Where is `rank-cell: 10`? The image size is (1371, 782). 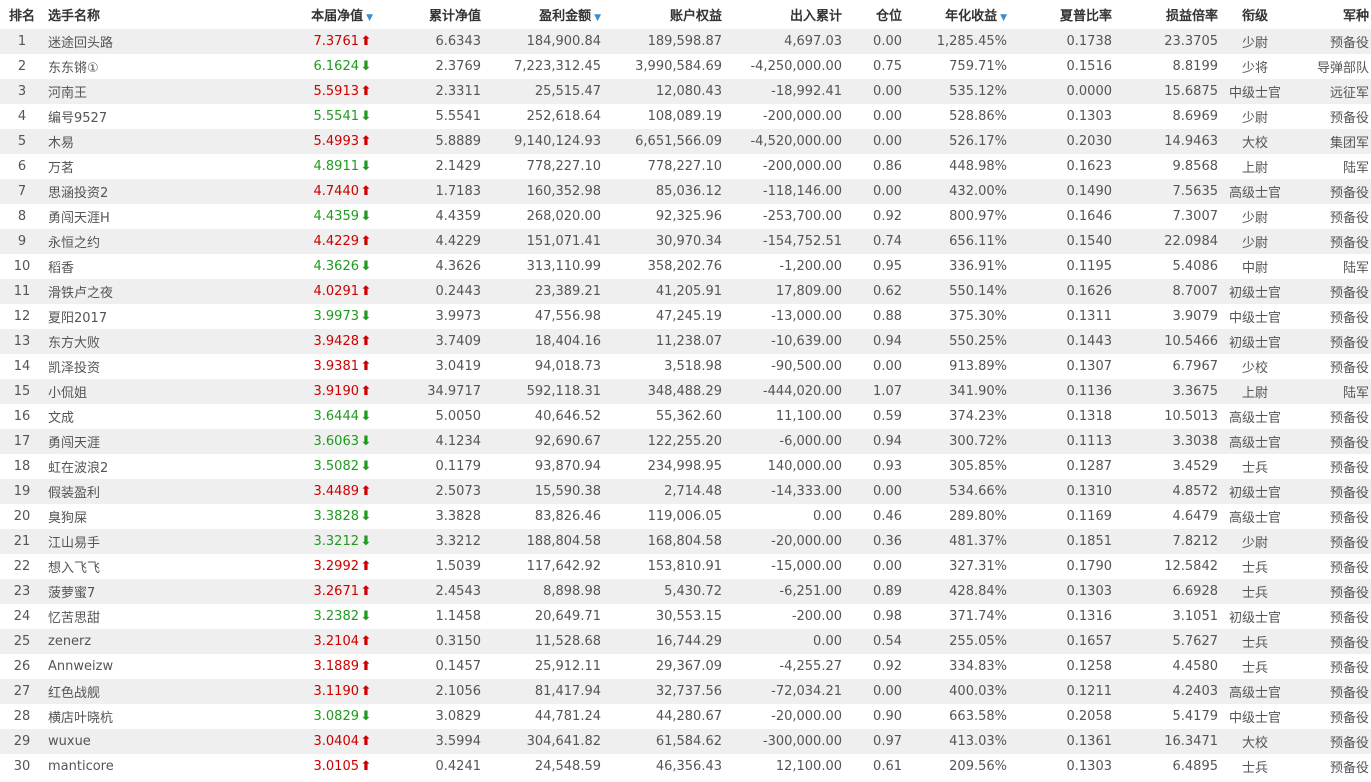 rank-cell: 10 is located at coordinates (22, 266).